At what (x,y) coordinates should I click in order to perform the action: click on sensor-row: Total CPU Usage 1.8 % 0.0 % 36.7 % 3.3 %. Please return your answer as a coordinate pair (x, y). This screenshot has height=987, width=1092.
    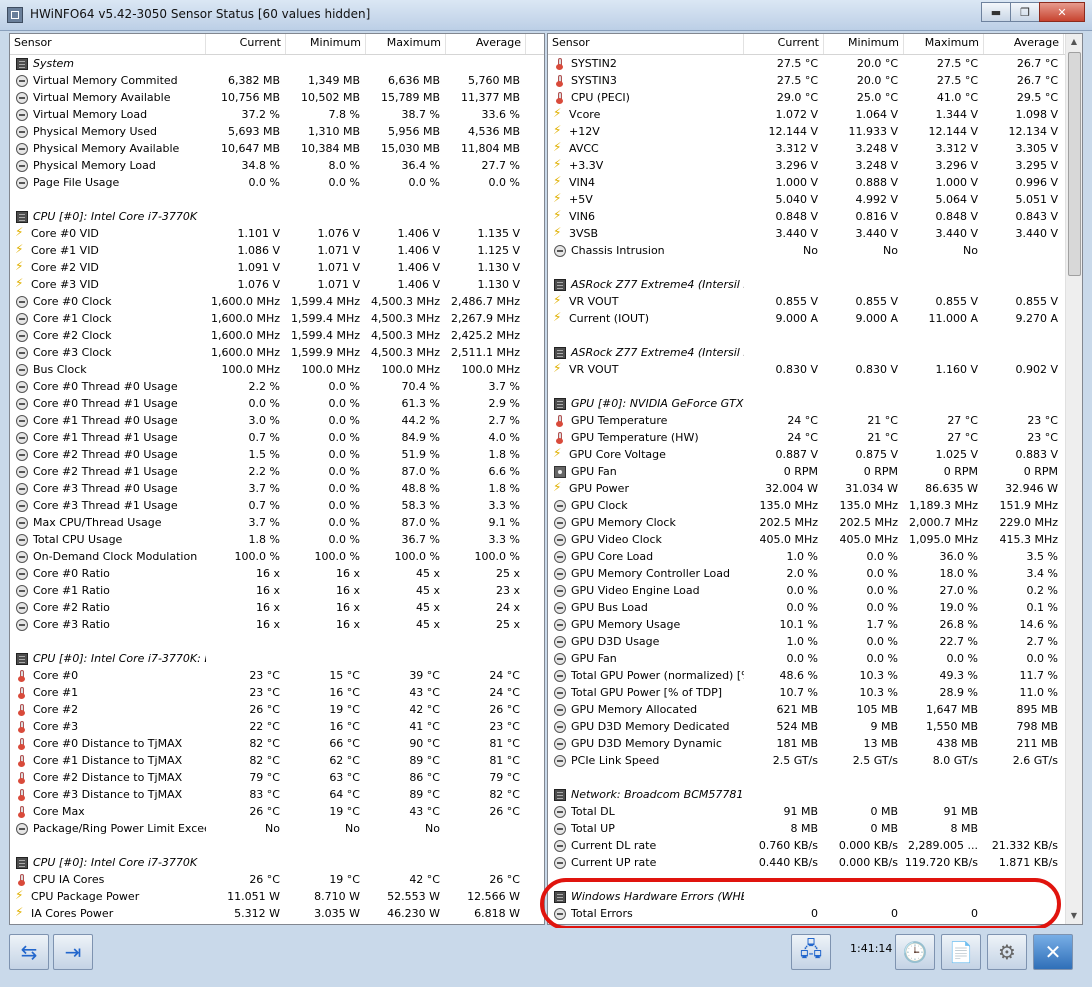
    Looking at the image, I should click on (277, 539).